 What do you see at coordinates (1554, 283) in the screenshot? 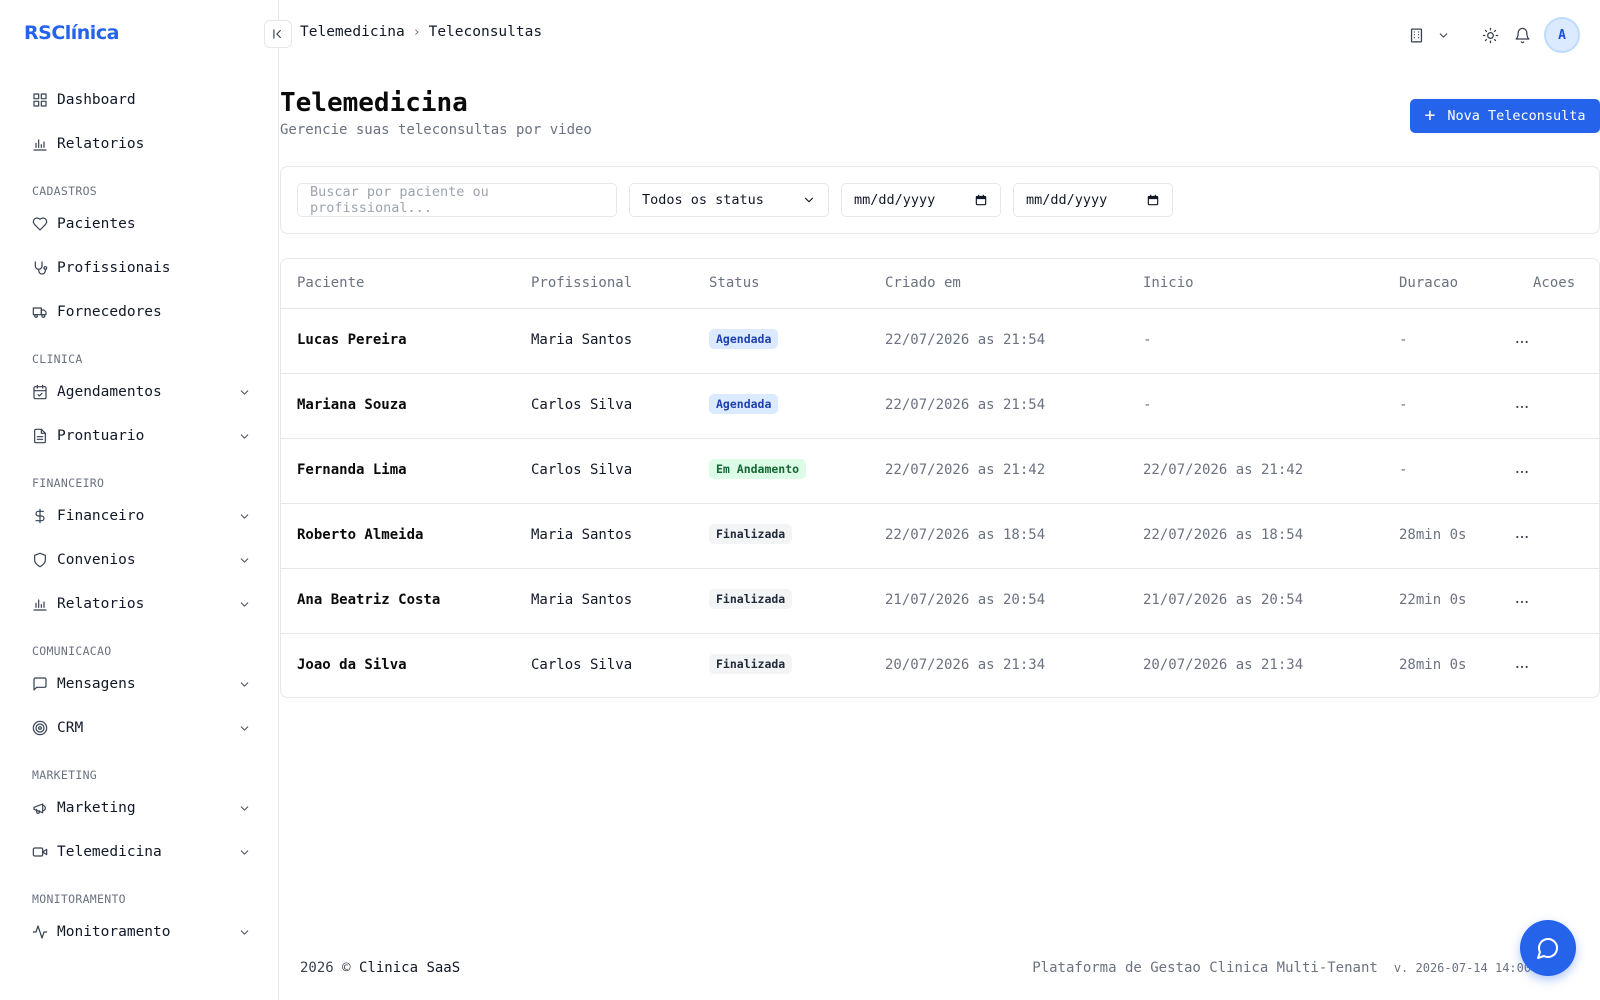
I see `column-header-acoes: Acoes` at bounding box center [1554, 283].